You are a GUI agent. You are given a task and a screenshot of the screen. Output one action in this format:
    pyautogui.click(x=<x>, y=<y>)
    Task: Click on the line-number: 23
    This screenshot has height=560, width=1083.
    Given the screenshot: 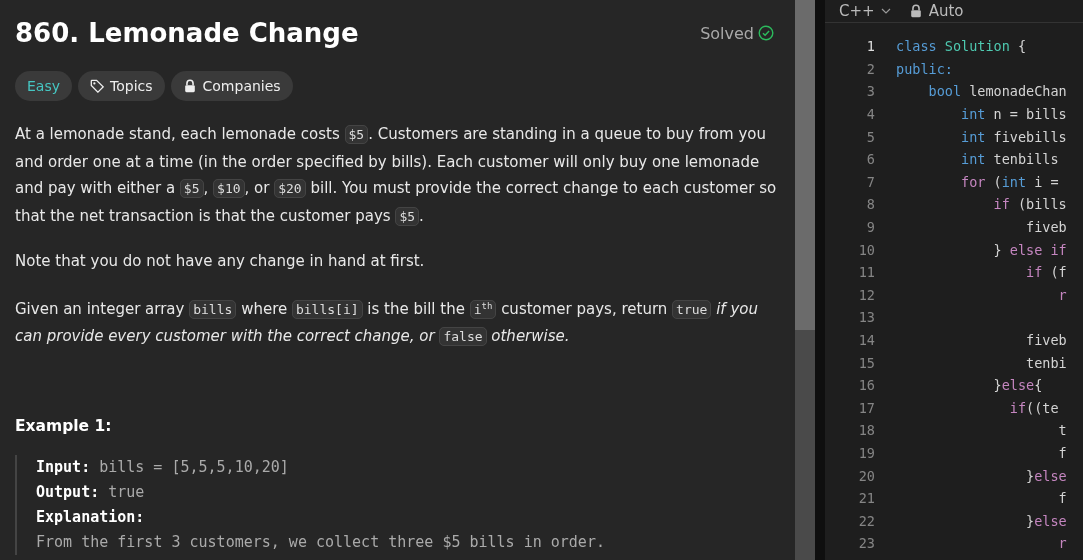 What is the action you would take?
    pyautogui.click(x=866, y=543)
    